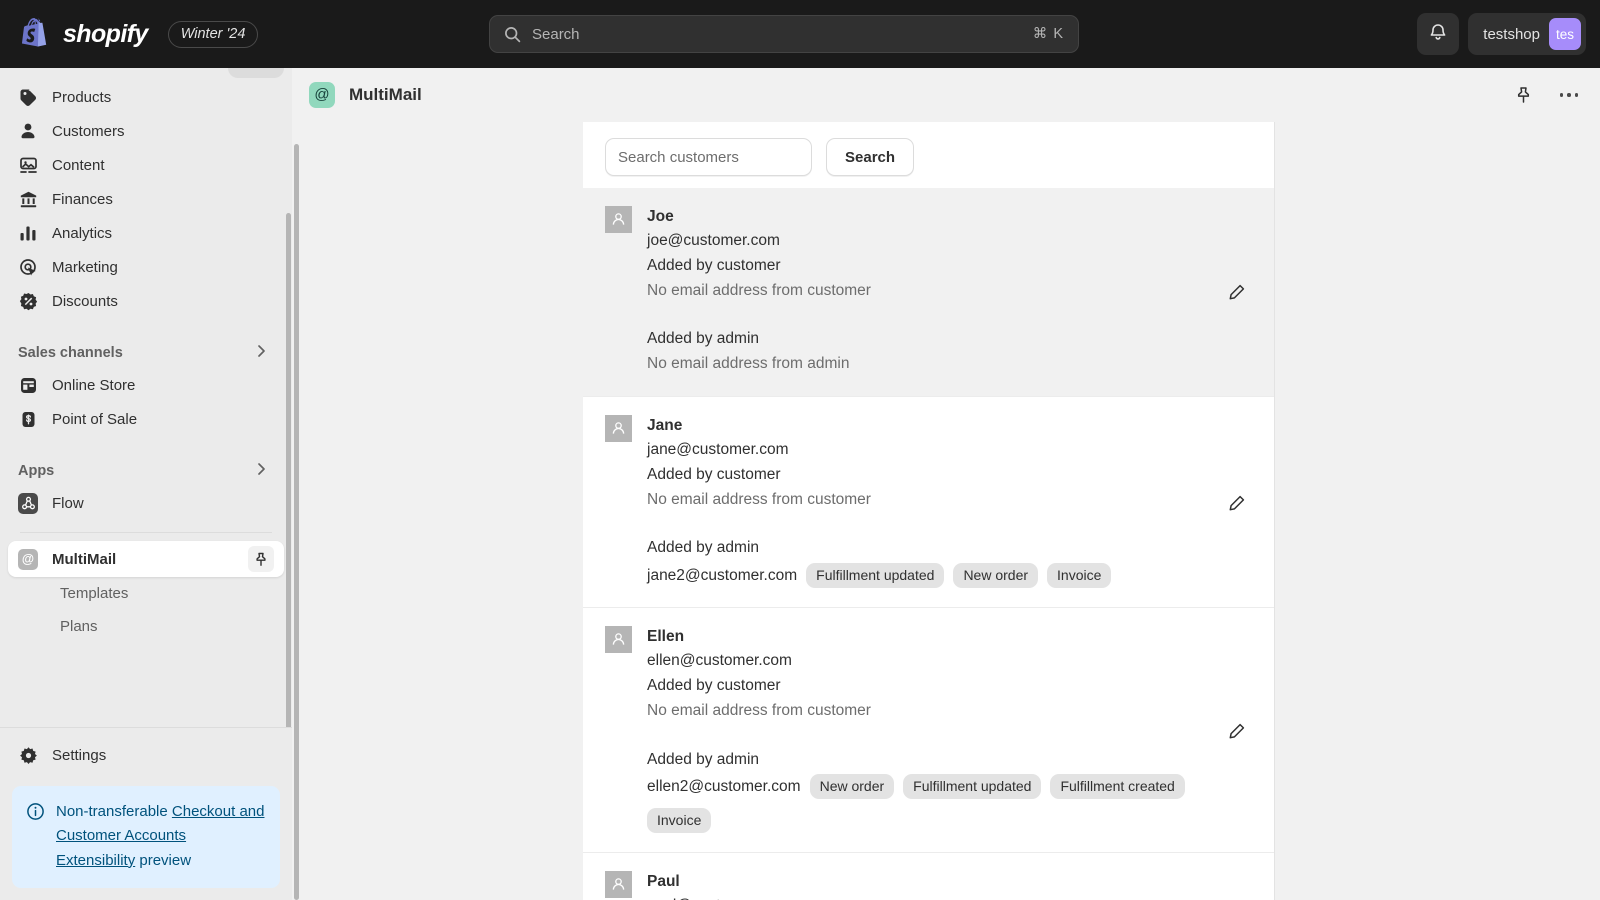  I want to click on sidebar-subitem-label: Plans, so click(79, 626).